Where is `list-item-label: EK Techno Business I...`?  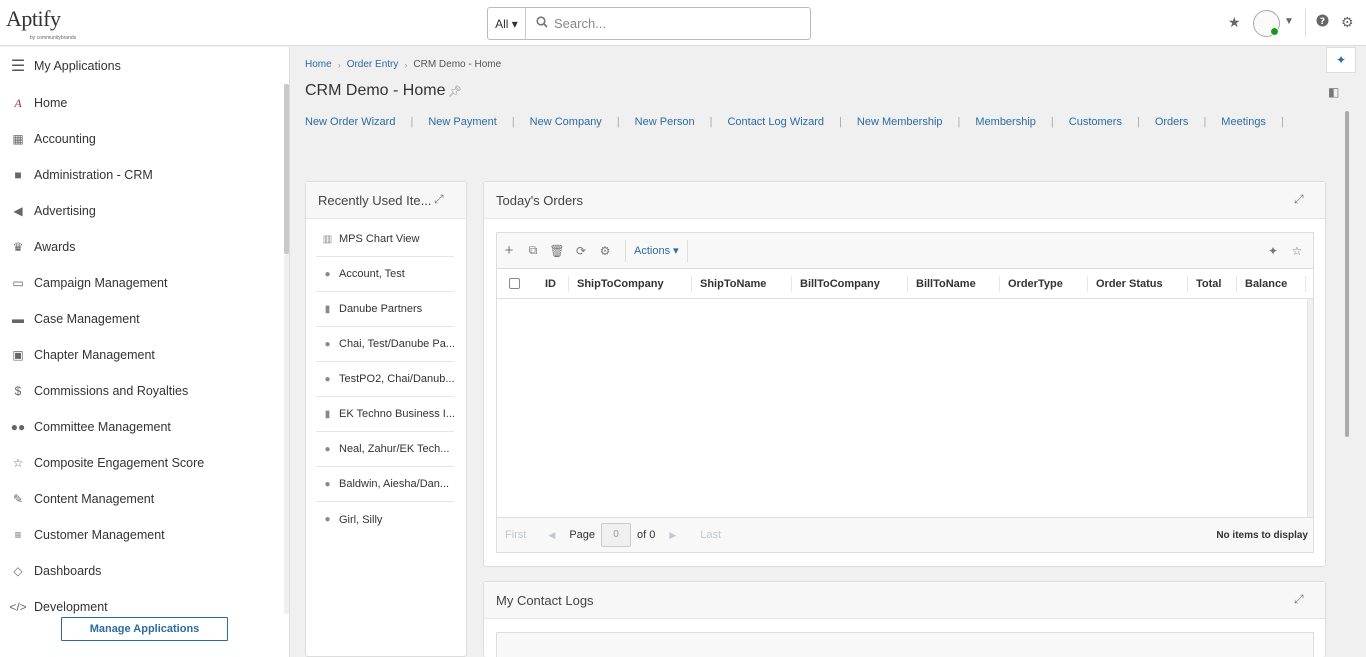 list-item-label: EK Techno Business I... is located at coordinates (396, 414).